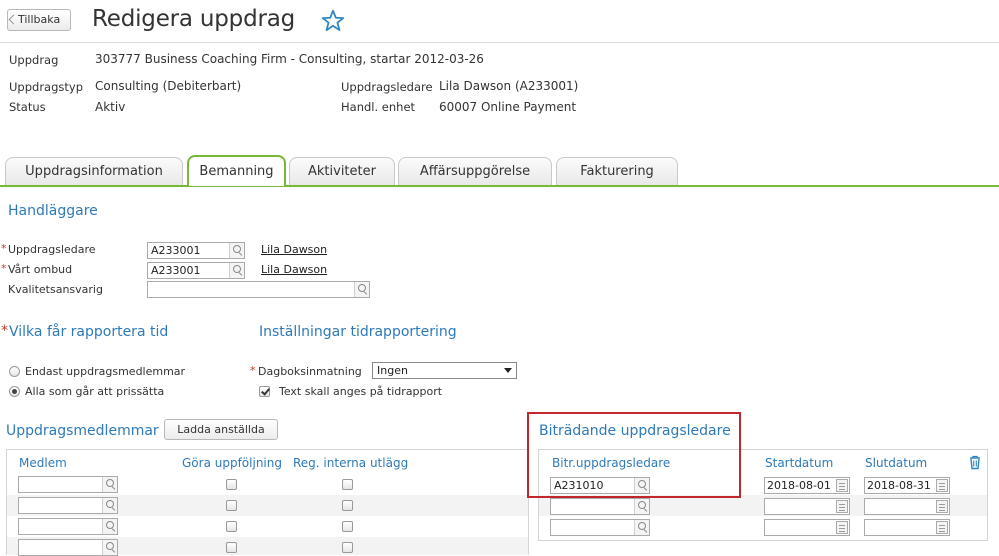 This screenshot has width=999, height=556. Describe the element at coordinates (361, 391) in the screenshot. I see `text-tidrapport-label: Text skall anges på tidrapport` at that location.